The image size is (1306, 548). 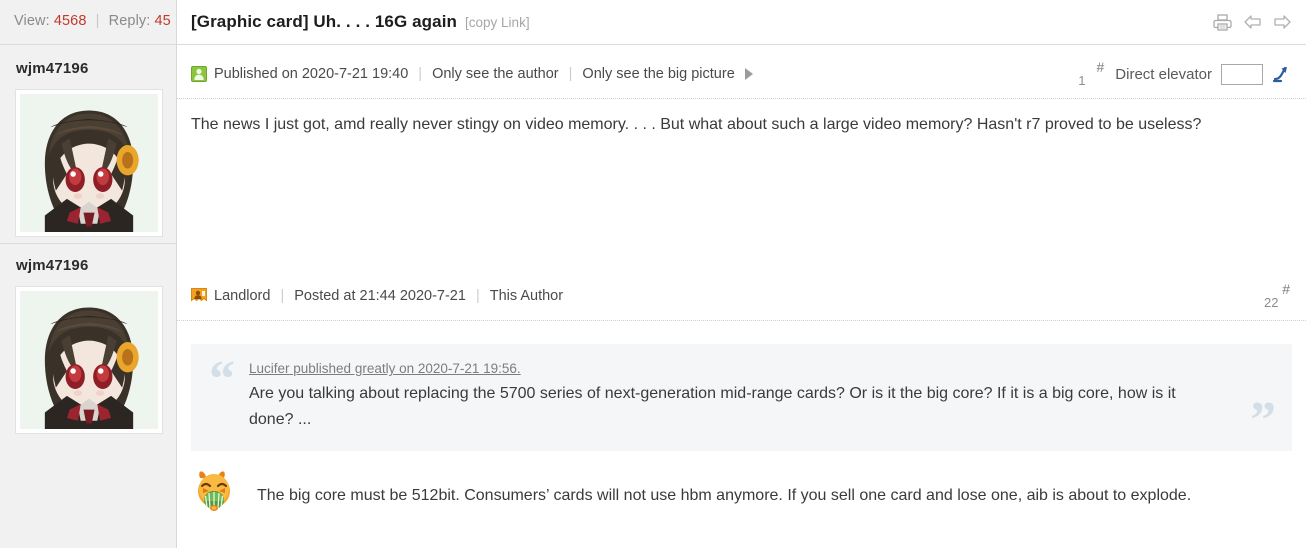 What do you see at coordinates (1222, 22) in the screenshot?
I see `print-icon` at bounding box center [1222, 22].